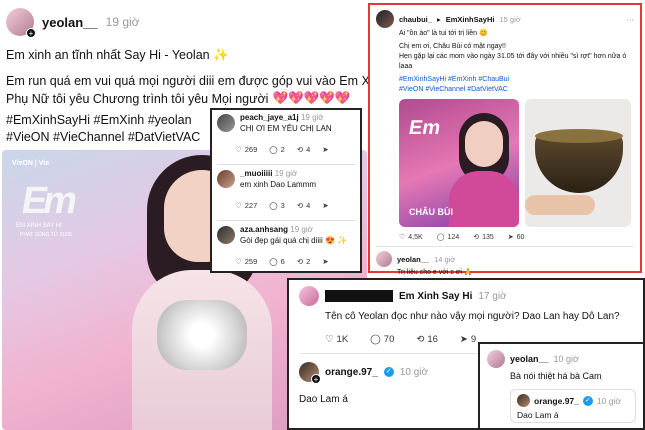 This screenshot has height=430, width=645. I want to click on reply-username: yeolan__, so click(413, 259).